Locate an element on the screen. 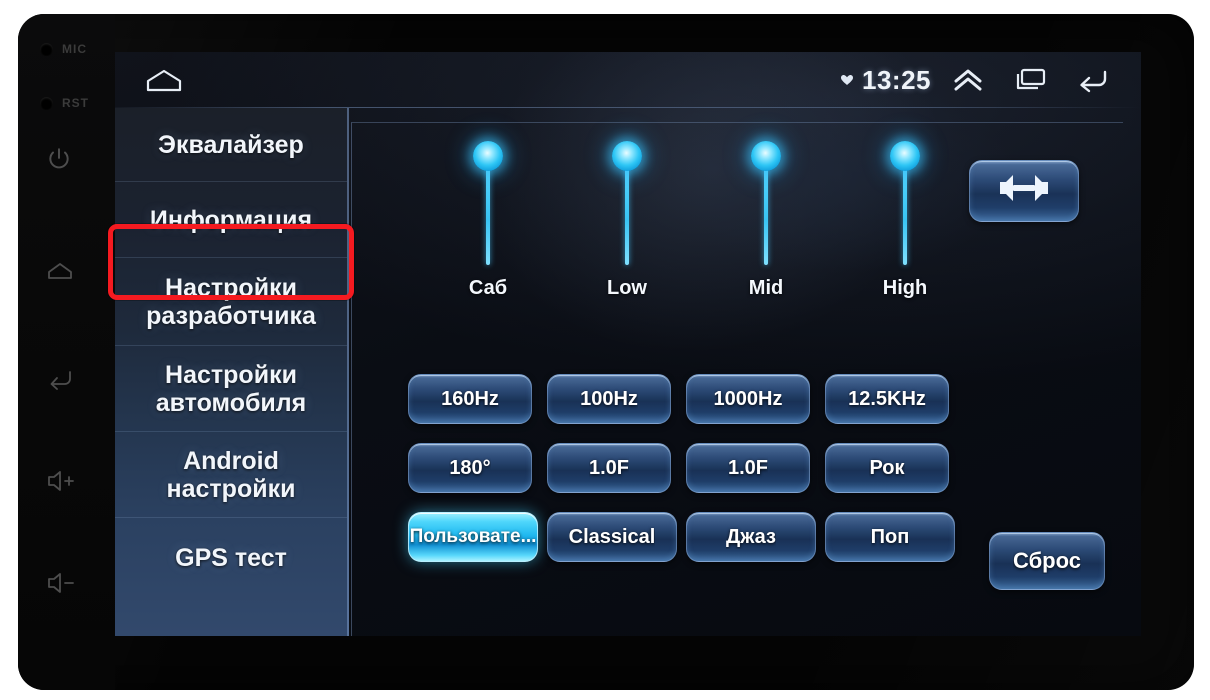 This screenshot has width=1210, height=700. eq-preset-rock: Рок is located at coordinates (887, 468).